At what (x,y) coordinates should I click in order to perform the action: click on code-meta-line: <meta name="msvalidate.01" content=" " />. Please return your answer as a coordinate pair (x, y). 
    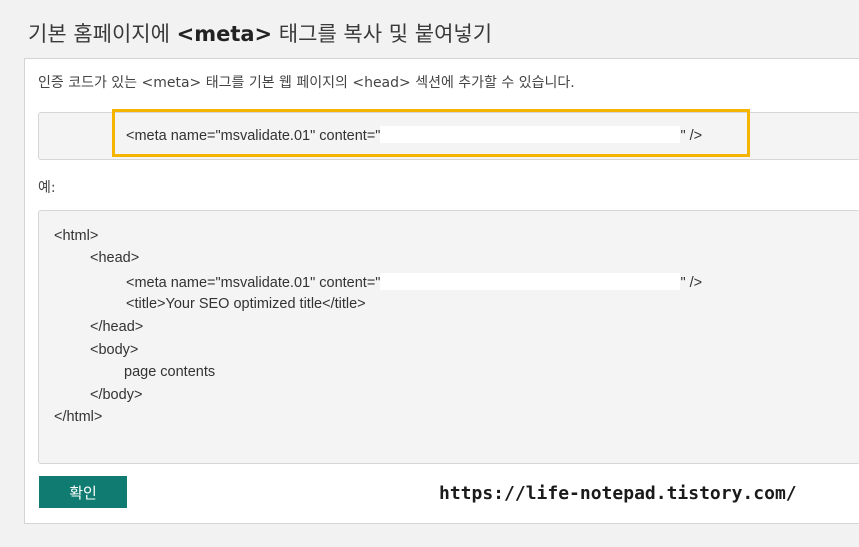
    Looking at the image, I should click on (414, 282).